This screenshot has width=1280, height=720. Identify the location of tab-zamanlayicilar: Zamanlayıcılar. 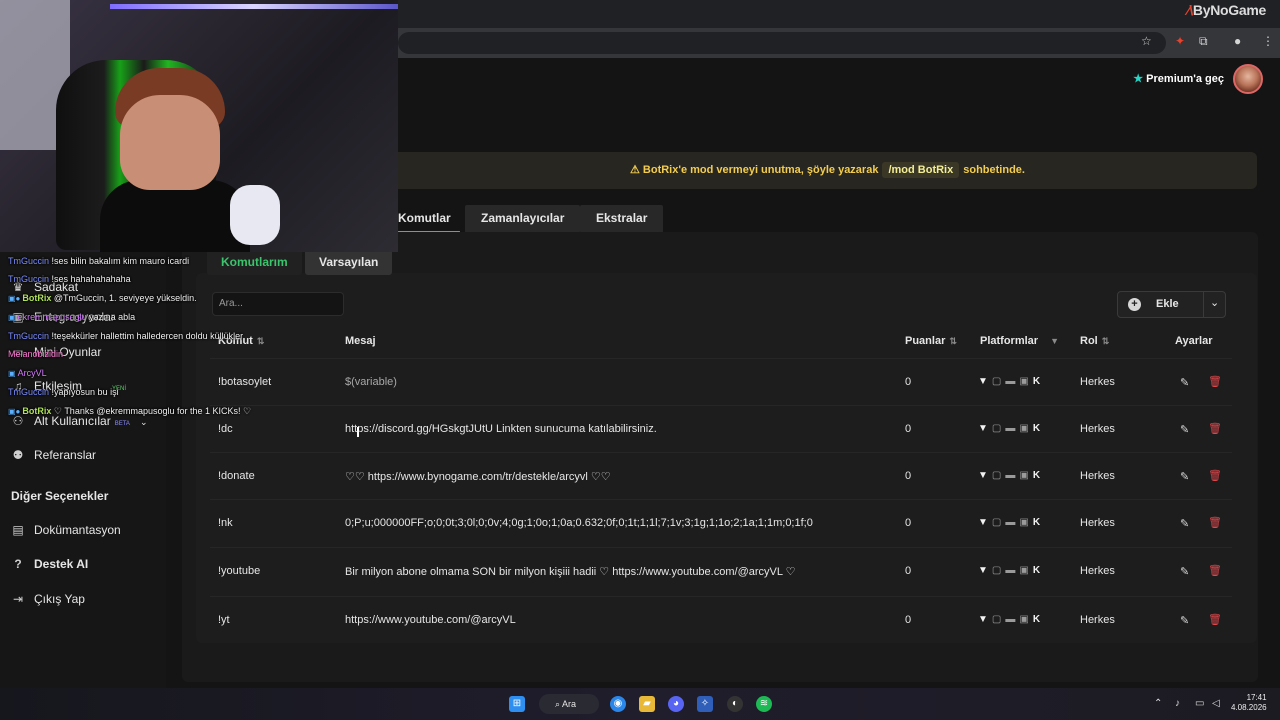
(523, 219).